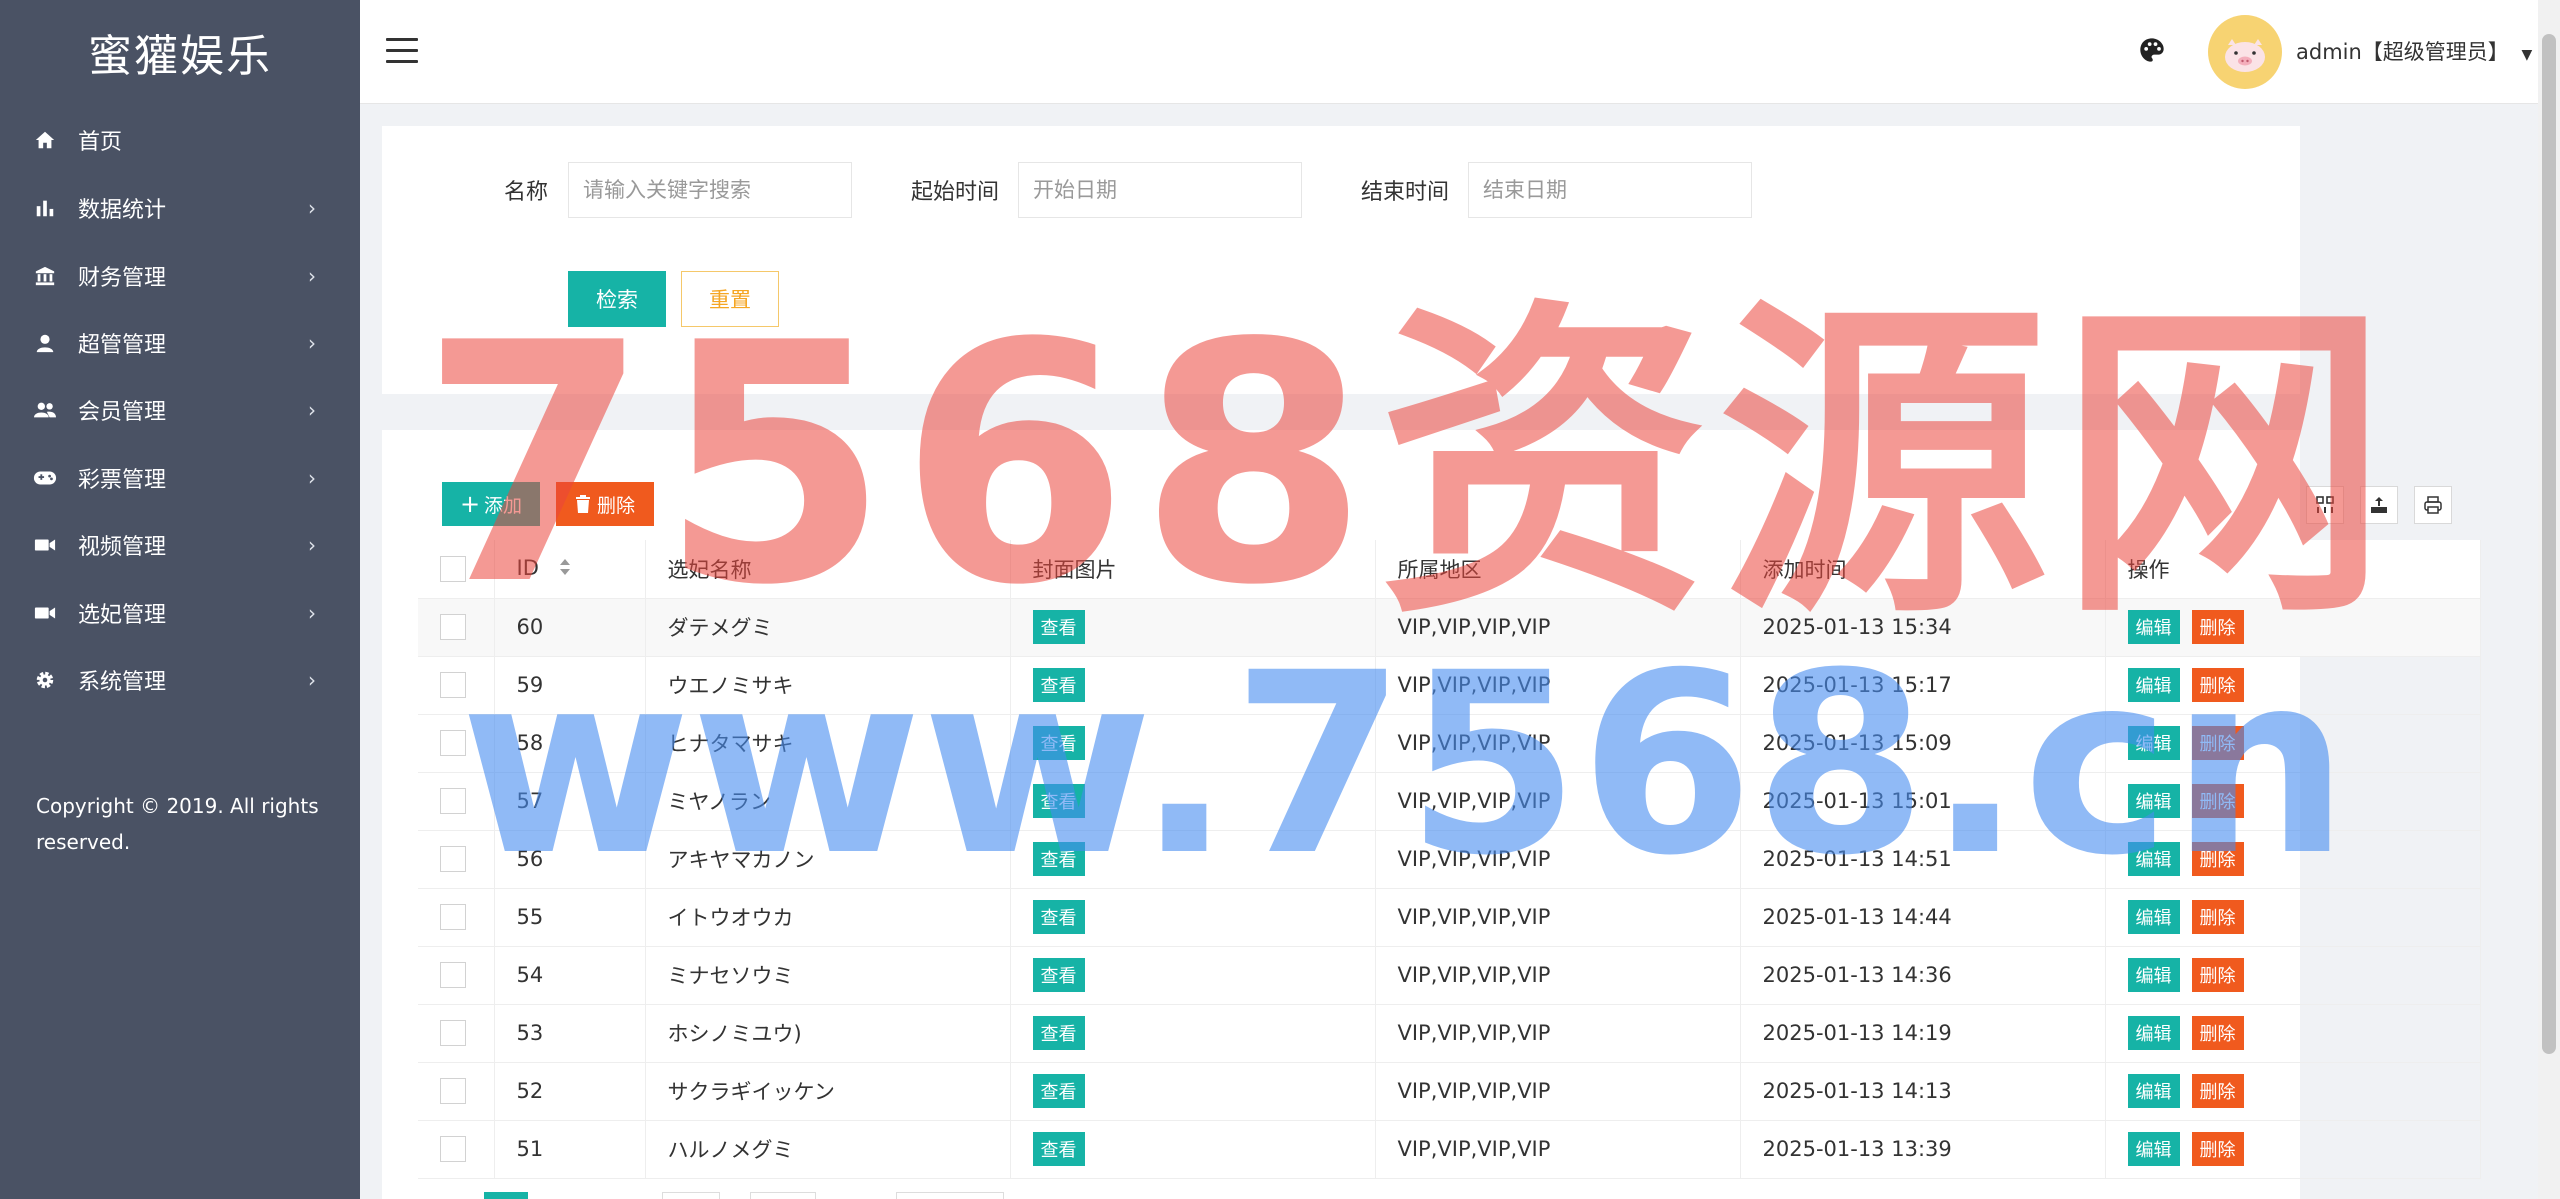 This screenshot has height=1199, width=2560. What do you see at coordinates (2153, 51) in the screenshot?
I see `palette-icon` at bounding box center [2153, 51].